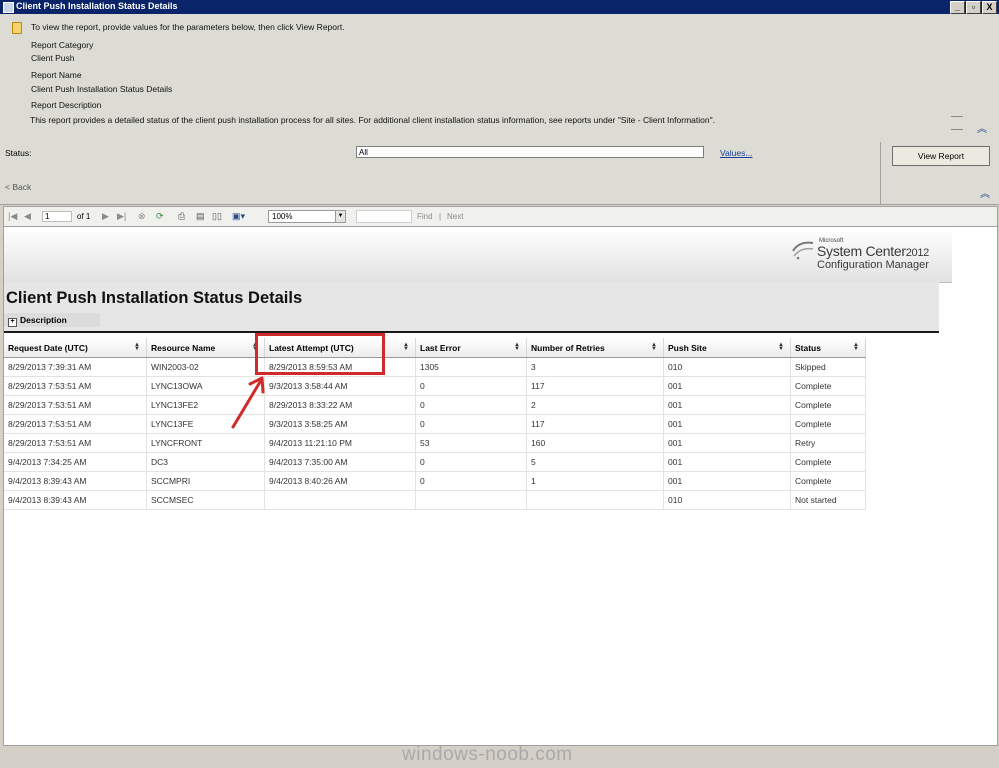  I want to click on watermark-text: windows-noob.com, so click(487, 754).